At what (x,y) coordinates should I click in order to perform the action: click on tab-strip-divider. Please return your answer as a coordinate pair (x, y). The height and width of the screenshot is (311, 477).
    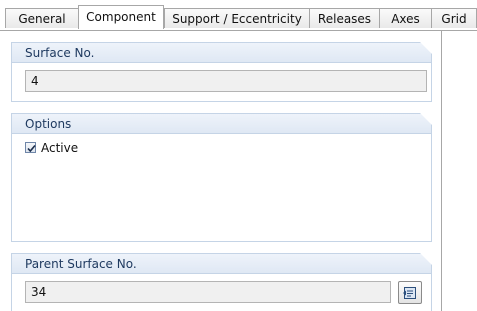
    Looking at the image, I should click on (238, 30).